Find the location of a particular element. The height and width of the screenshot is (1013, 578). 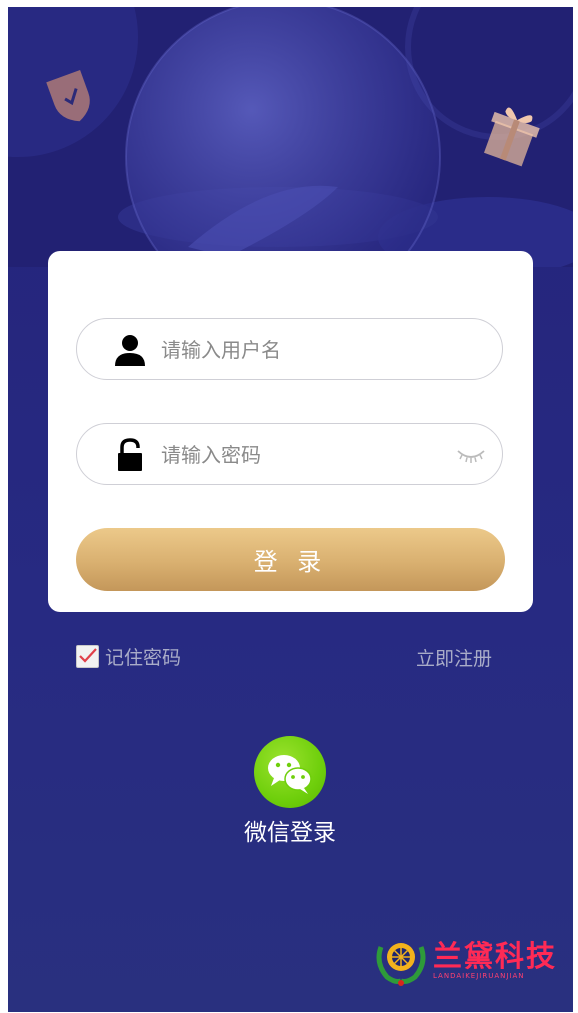

remember-password: 记住密码 is located at coordinates (128, 656).